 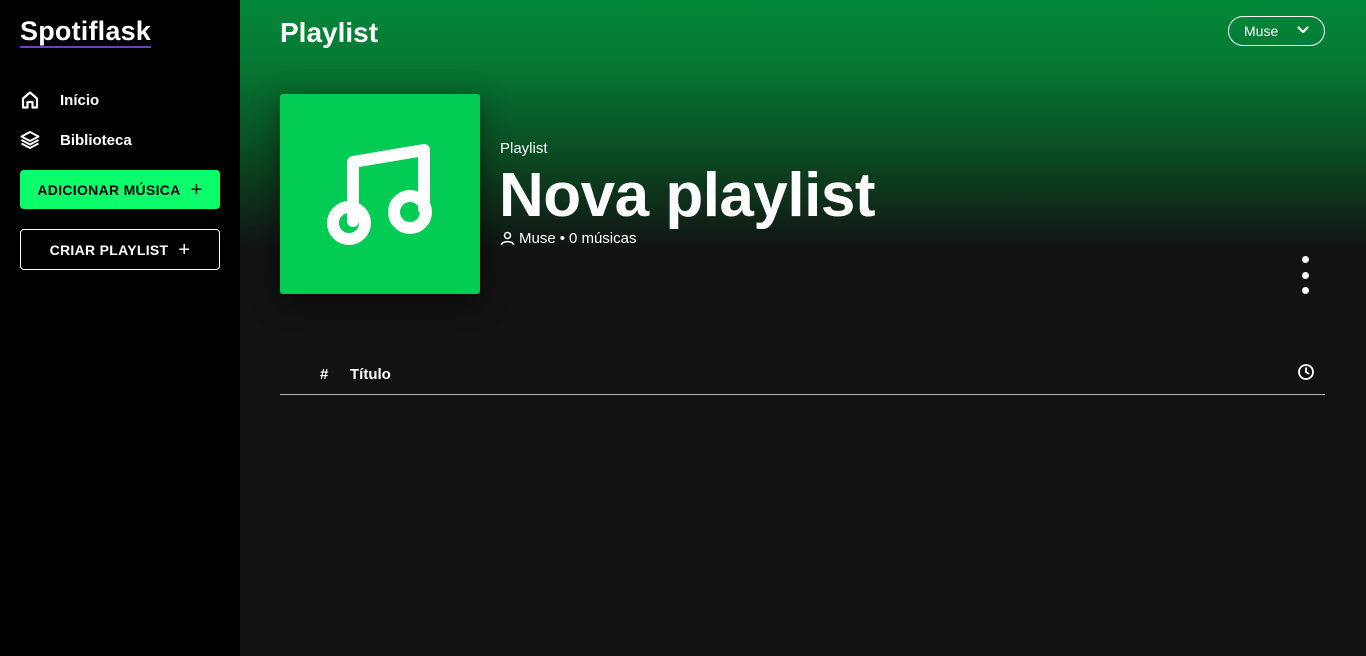 I want to click on sidebar-item-biblioteca: Biblioteca, so click(x=76, y=140).